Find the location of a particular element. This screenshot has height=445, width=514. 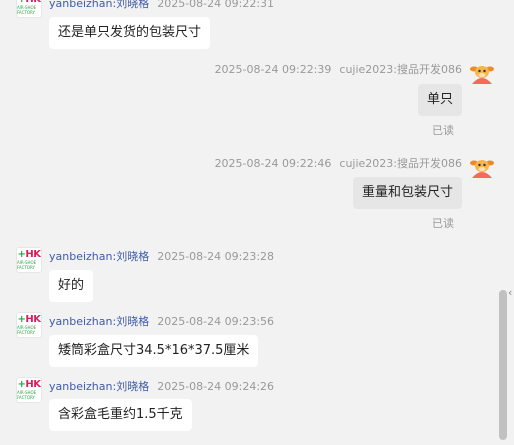

message-bubble: 单只 is located at coordinates (439, 100).